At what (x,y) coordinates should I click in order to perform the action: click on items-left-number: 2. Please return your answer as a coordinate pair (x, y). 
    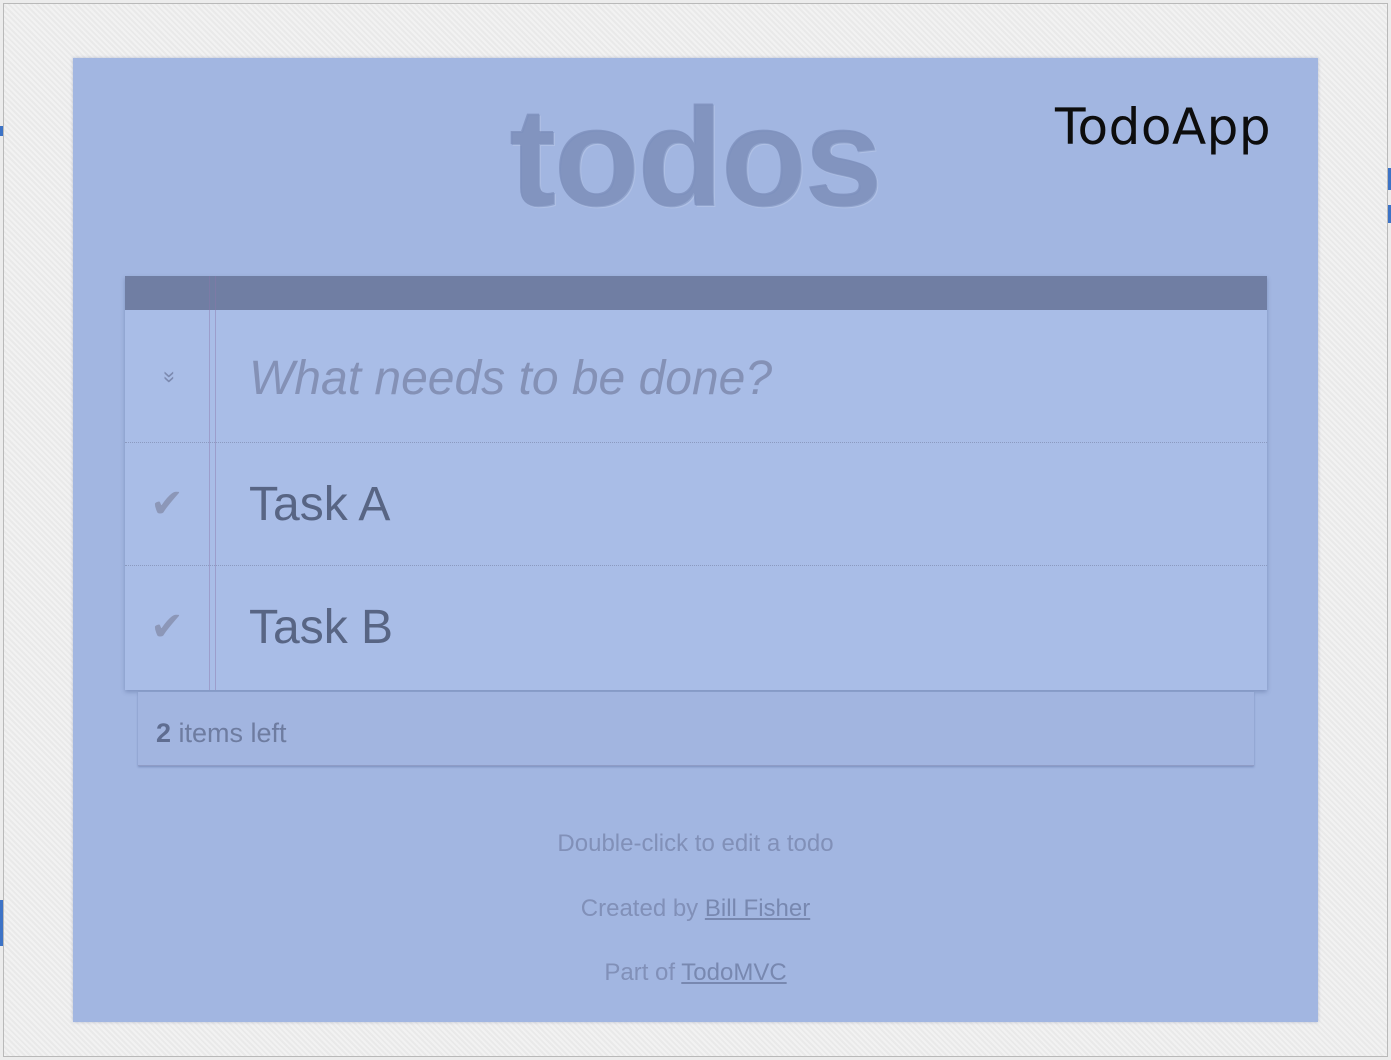
    Looking at the image, I should click on (164, 733).